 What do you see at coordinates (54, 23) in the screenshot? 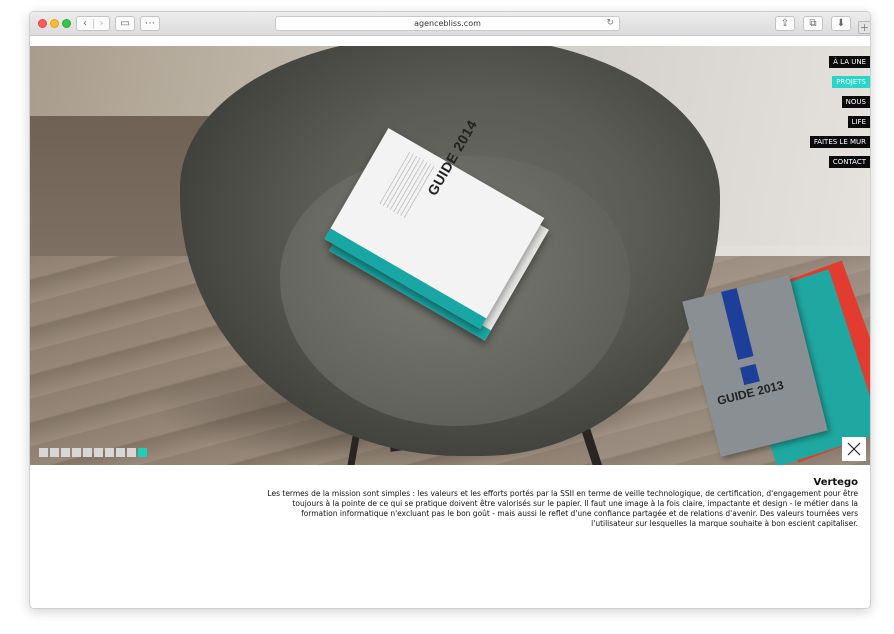
I see `minimize-window-button` at bounding box center [54, 23].